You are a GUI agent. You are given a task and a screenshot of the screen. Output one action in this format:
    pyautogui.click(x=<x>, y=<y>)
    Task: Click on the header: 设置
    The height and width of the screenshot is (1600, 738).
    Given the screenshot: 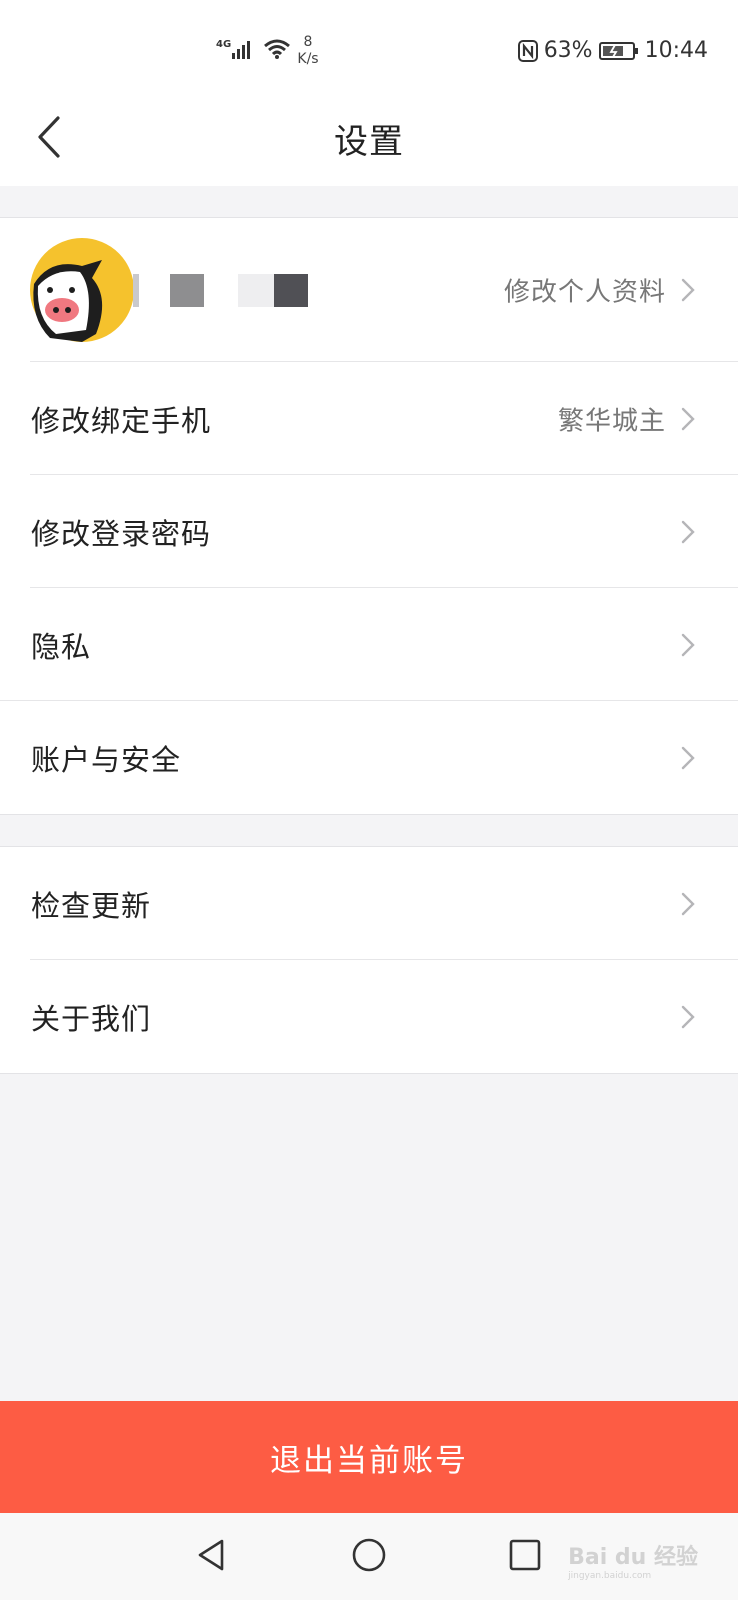 What is the action you would take?
    pyautogui.click(x=369, y=137)
    